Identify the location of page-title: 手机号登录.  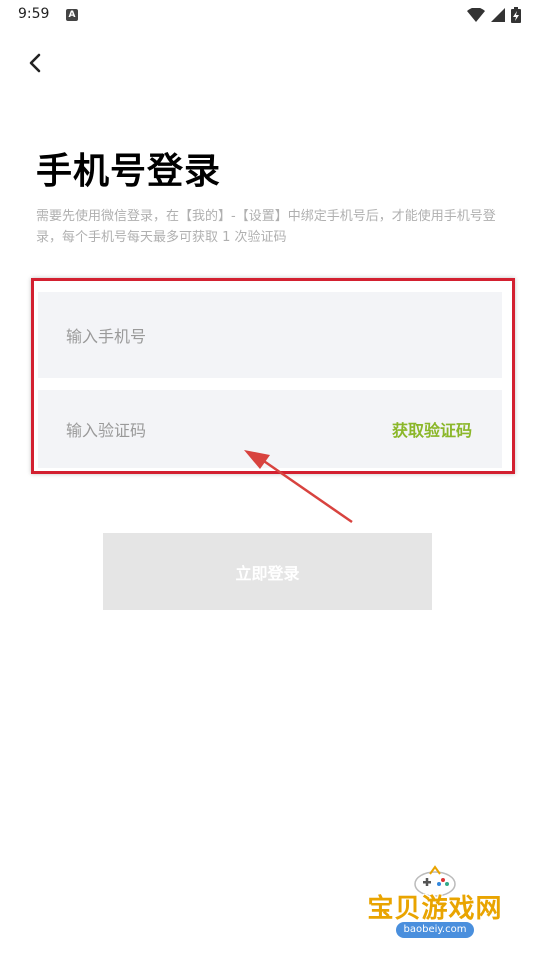
(129, 171).